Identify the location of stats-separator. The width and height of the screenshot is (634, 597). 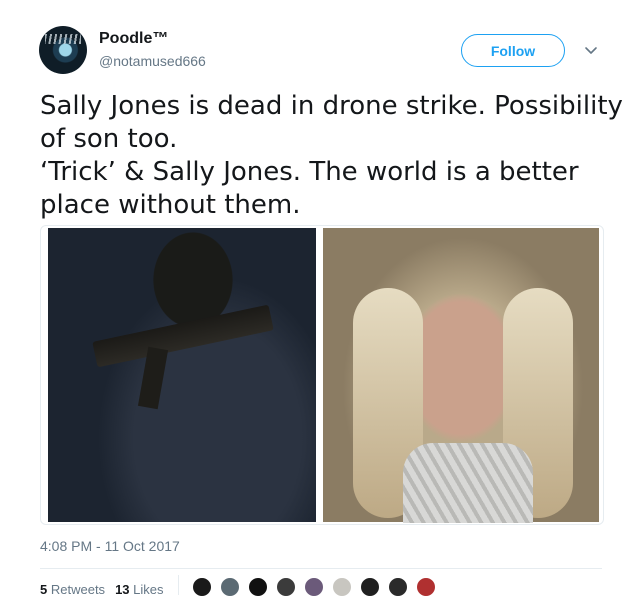
(178, 585).